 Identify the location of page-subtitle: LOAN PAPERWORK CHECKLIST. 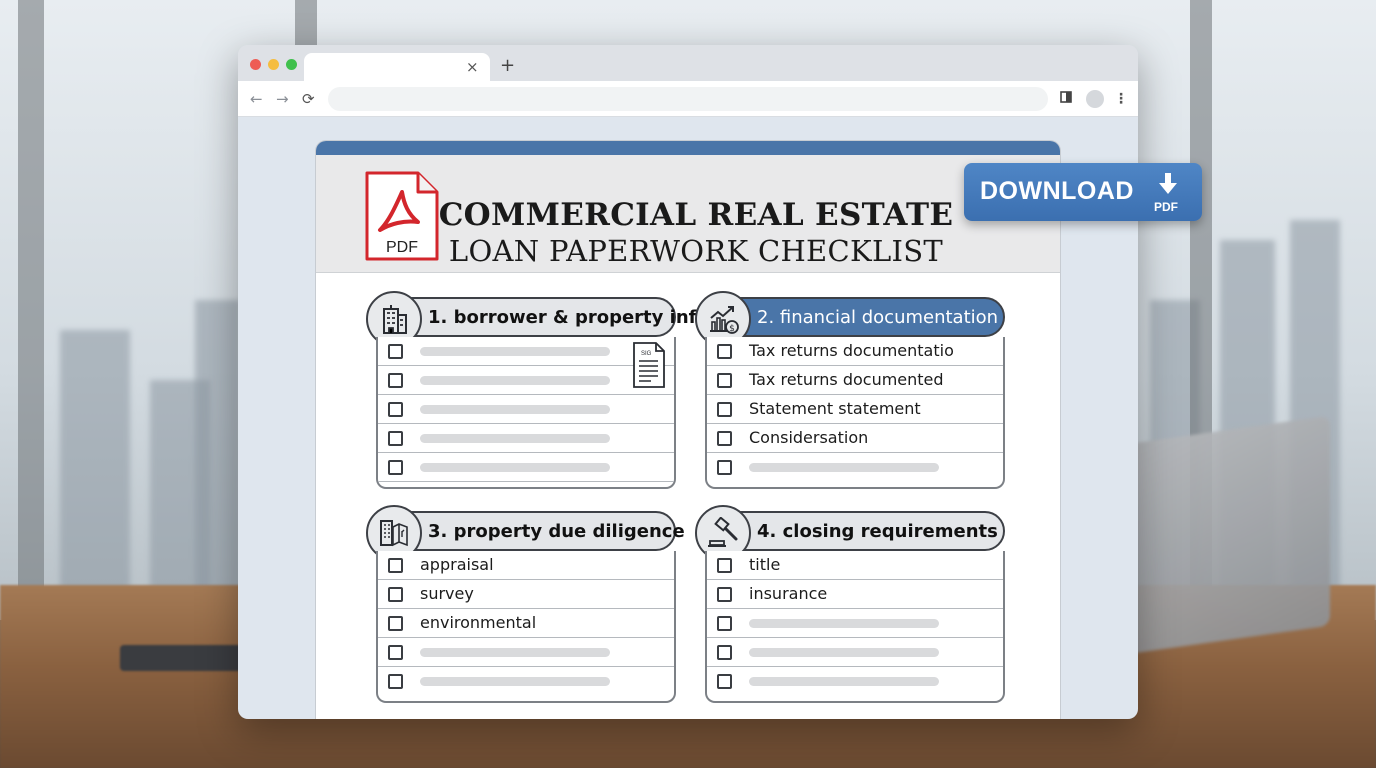
(696, 251).